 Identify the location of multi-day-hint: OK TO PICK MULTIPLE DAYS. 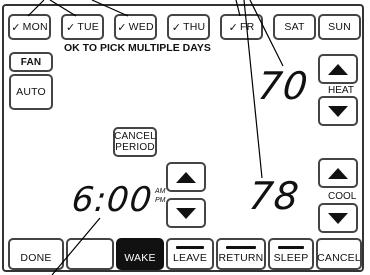
(137, 48).